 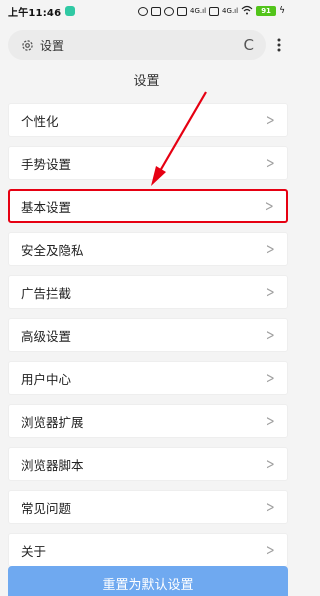 What do you see at coordinates (230, 11) in the screenshot?
I see `signal-4g-icon-2: 4G.ıl` at bounding box center [230, 11].